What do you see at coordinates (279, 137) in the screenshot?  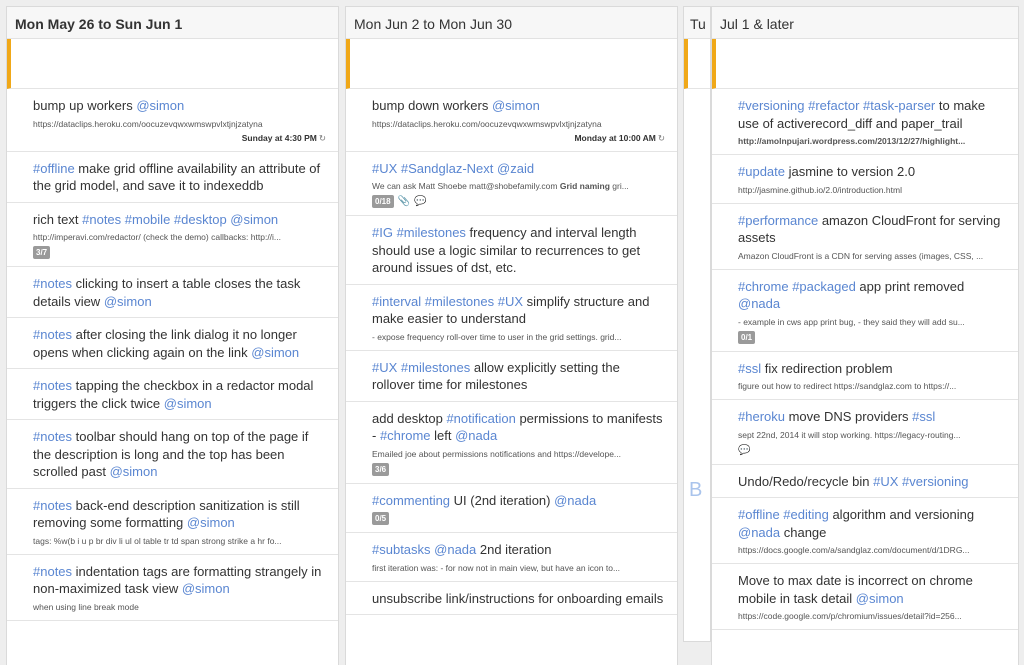 I see `due-text: Sunday at 4:30 PM` at bounding box center [279, 137].